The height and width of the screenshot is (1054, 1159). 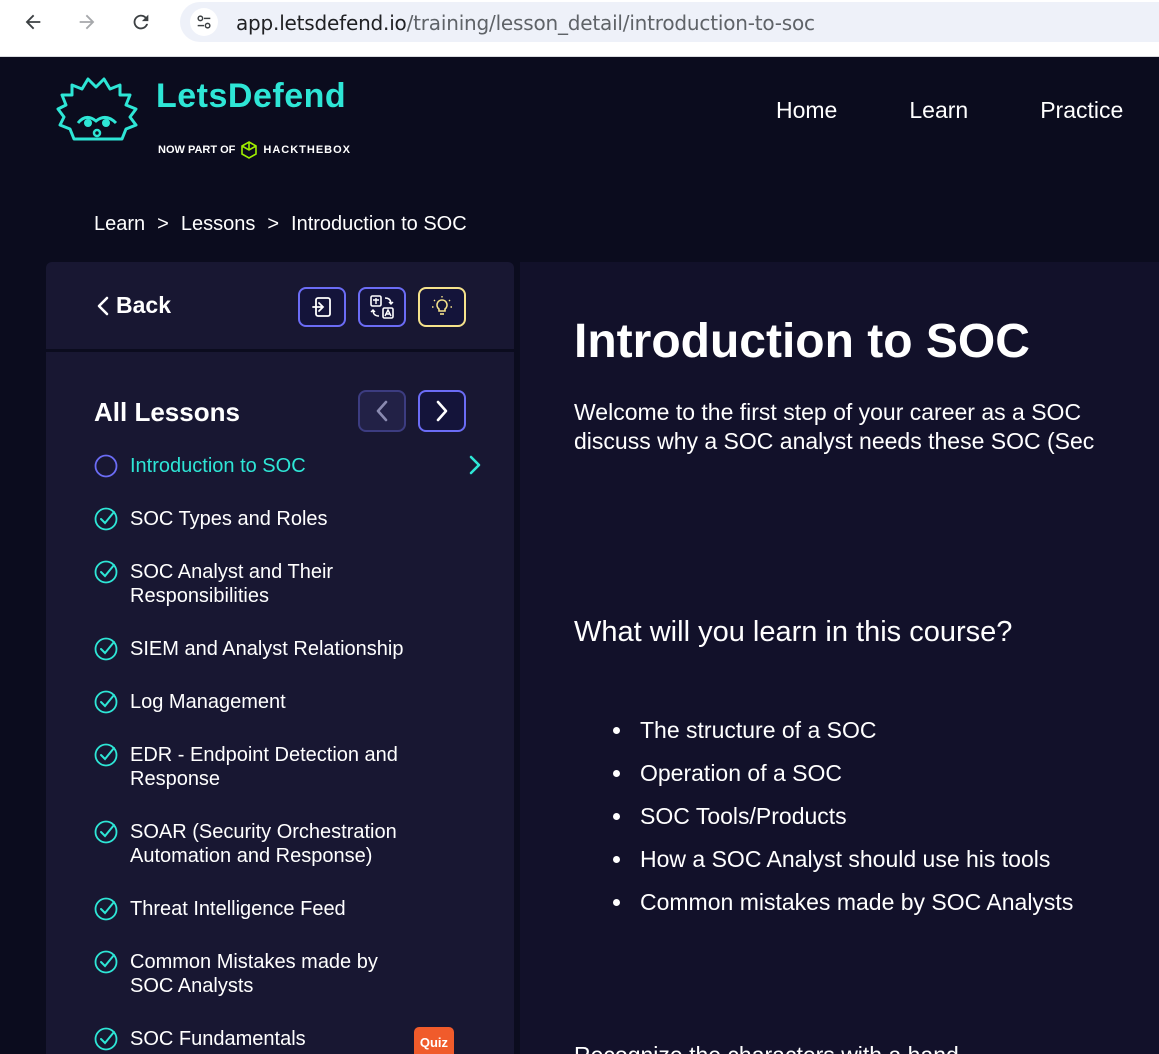 I want to click on hackthebox-cube-icon, so click(x=249, y=150).